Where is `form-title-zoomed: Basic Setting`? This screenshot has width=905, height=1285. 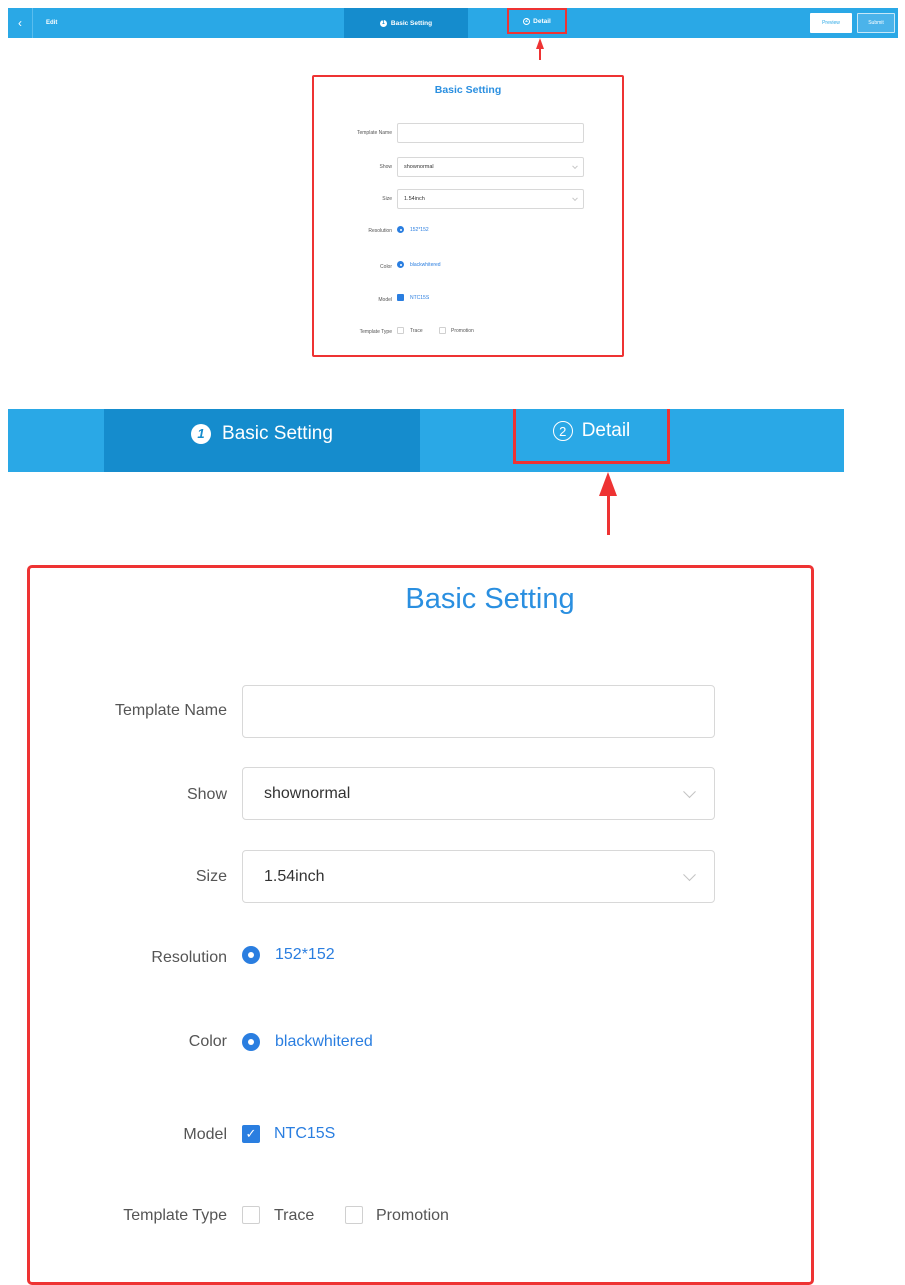 form-title-zoomed: Basic Setting is located at coordinates (490, 599).